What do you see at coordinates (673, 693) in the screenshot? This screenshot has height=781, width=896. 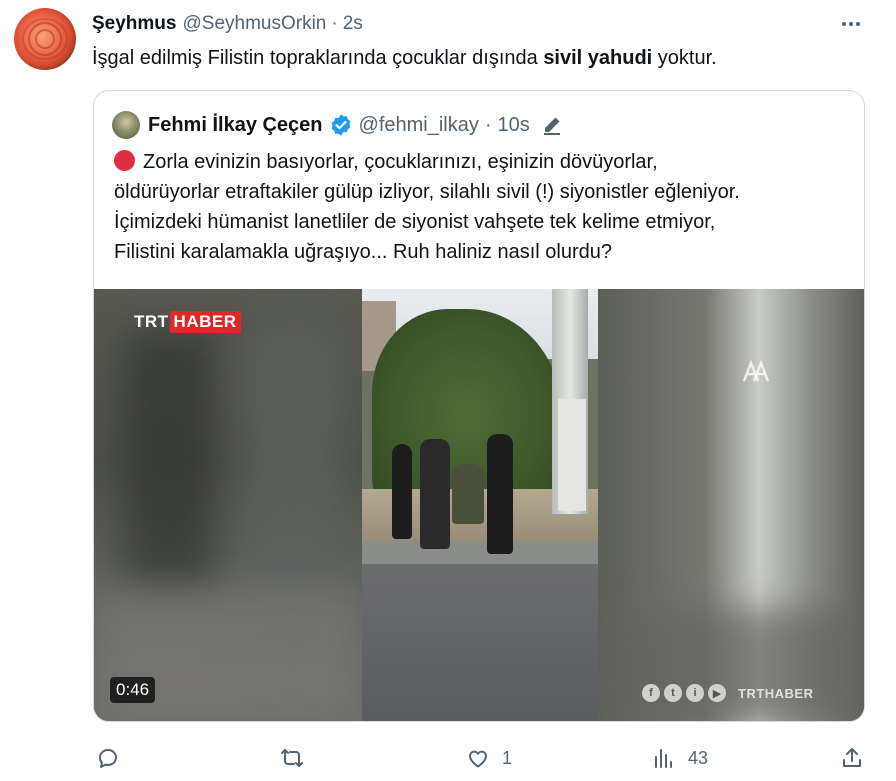 I see `twitter-icon: t` at bounding box center [673, 693].